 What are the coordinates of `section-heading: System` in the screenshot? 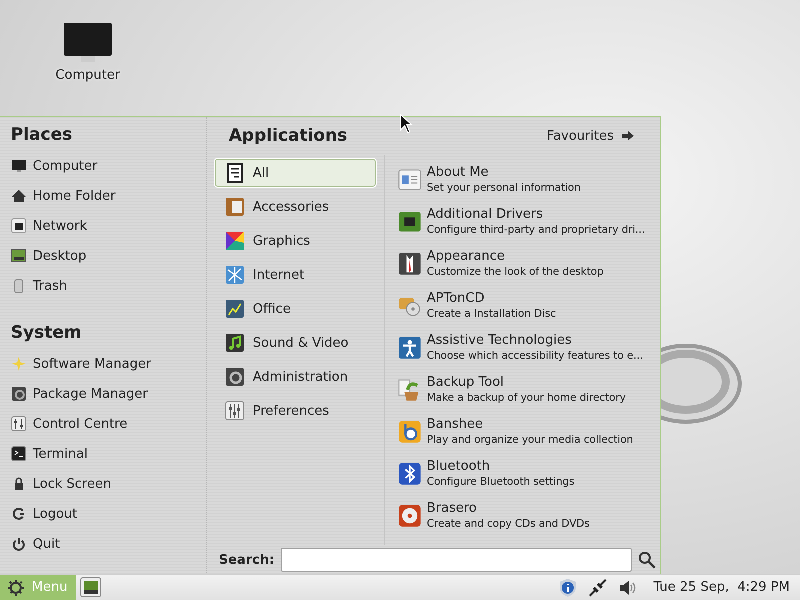 It's located at (47, 334).